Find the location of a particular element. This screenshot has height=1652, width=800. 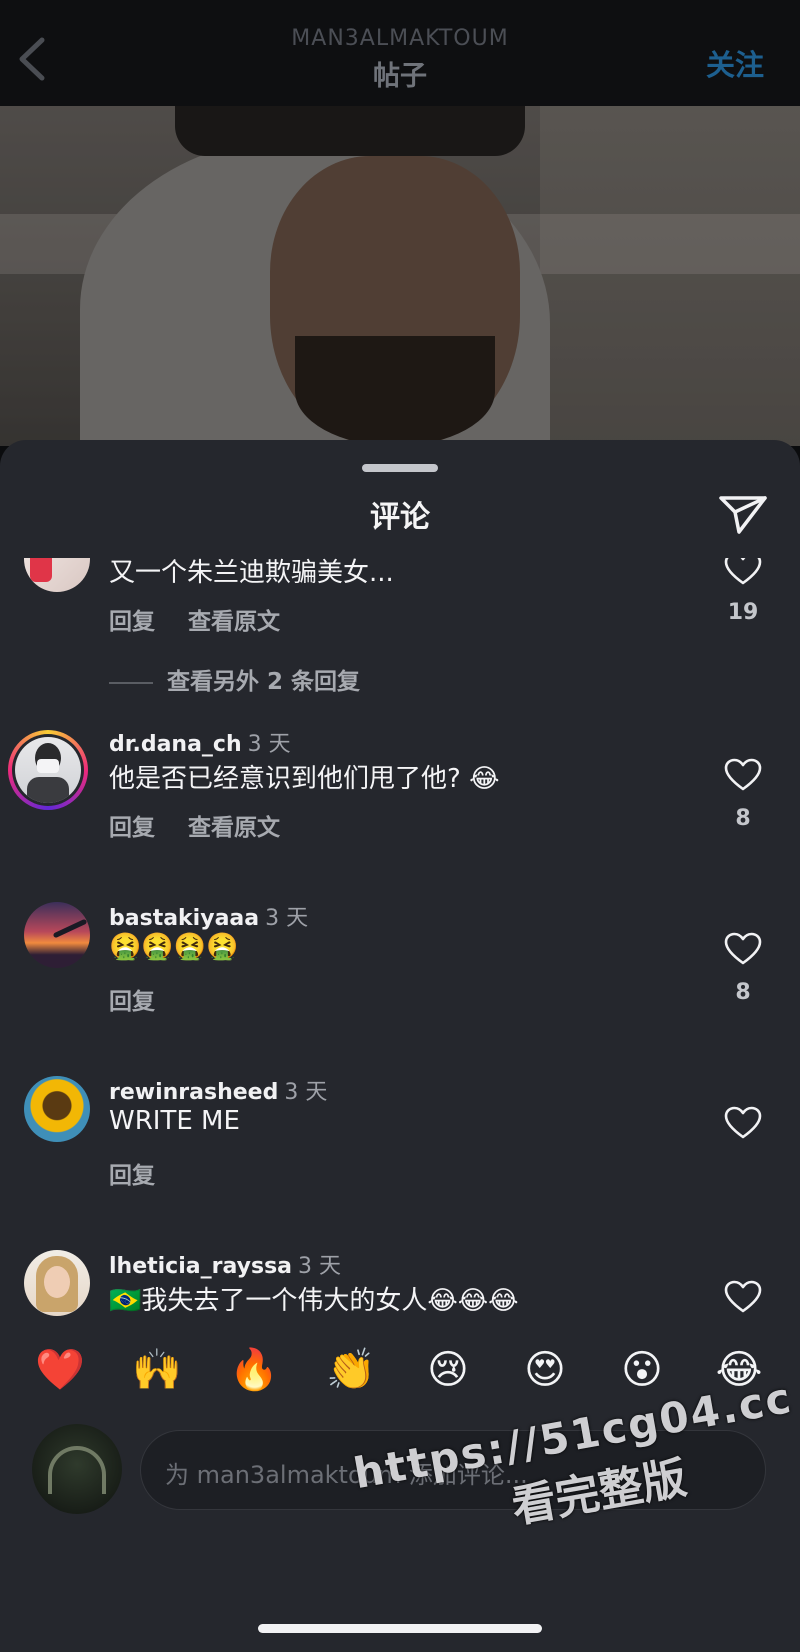

top-nav-bar: MAN3ALMAKTOUM 帖子 关注 is located at coordinates (400, 53).